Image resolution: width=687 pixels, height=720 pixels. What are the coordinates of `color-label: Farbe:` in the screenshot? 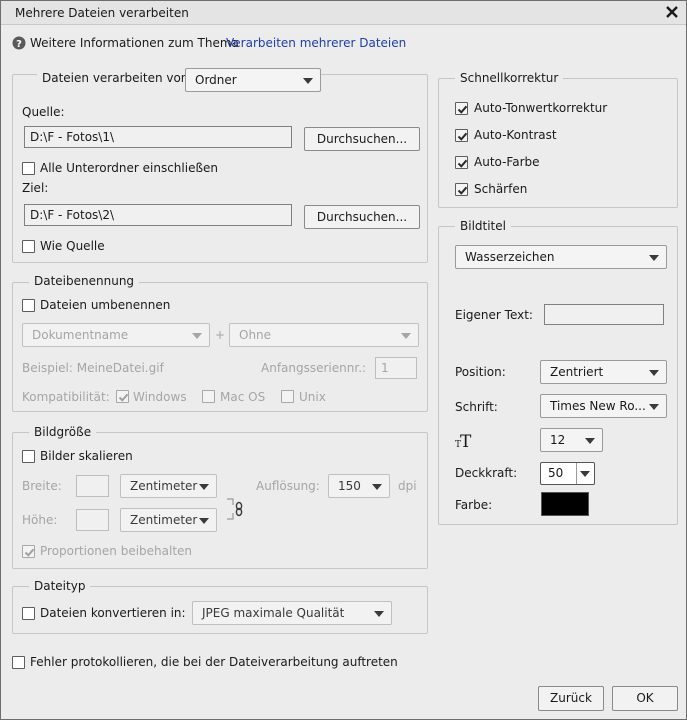 It's located at (474, 505).